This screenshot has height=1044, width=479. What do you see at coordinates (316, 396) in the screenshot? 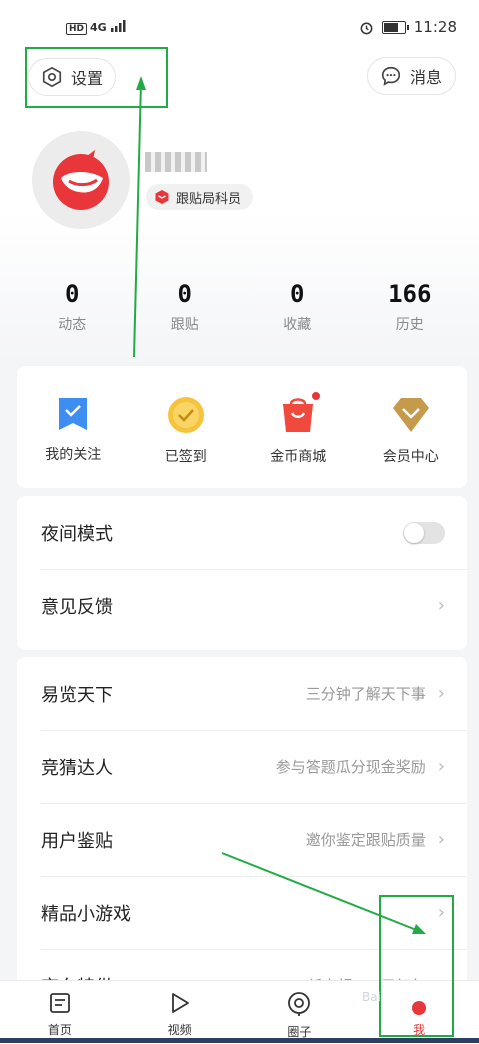
I see `notification-dot` at bounding box center [316, 396].